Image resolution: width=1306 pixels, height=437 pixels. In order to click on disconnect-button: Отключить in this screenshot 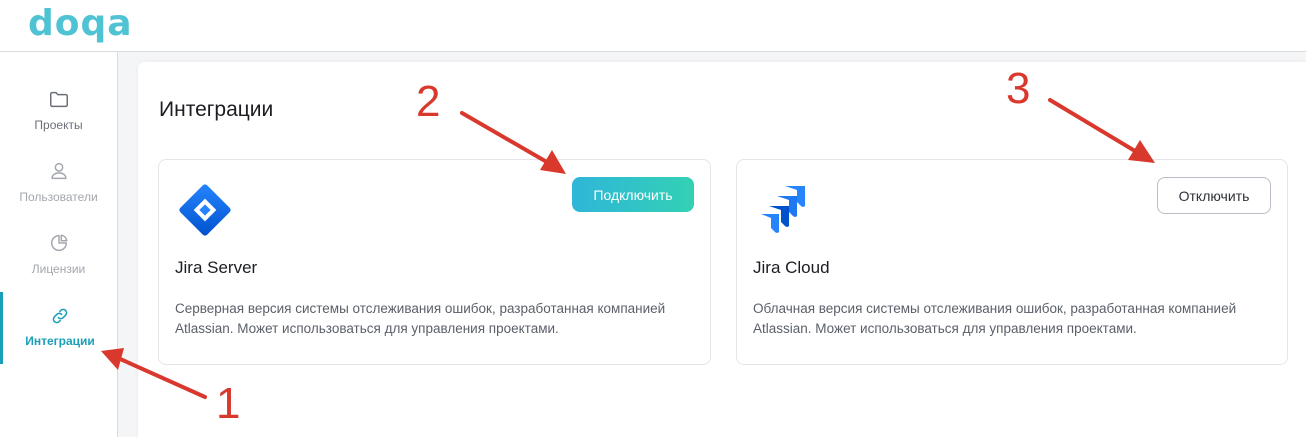, I will do `click(1214, 195)`.